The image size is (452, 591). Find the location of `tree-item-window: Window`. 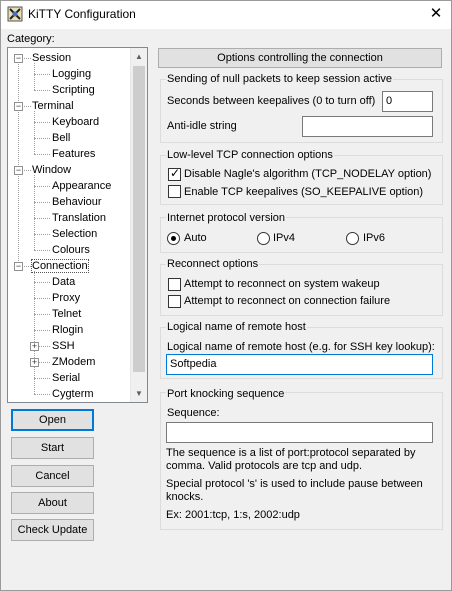

tree-item-window: Window is located at coordinates (51, 171).